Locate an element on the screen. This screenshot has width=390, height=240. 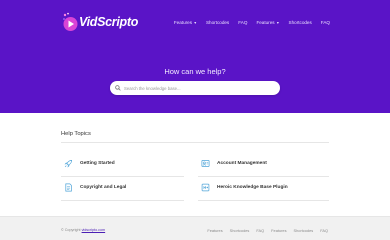
copyright-notice: © Copyright vidscripto.com is located at coordinates (83, 230).